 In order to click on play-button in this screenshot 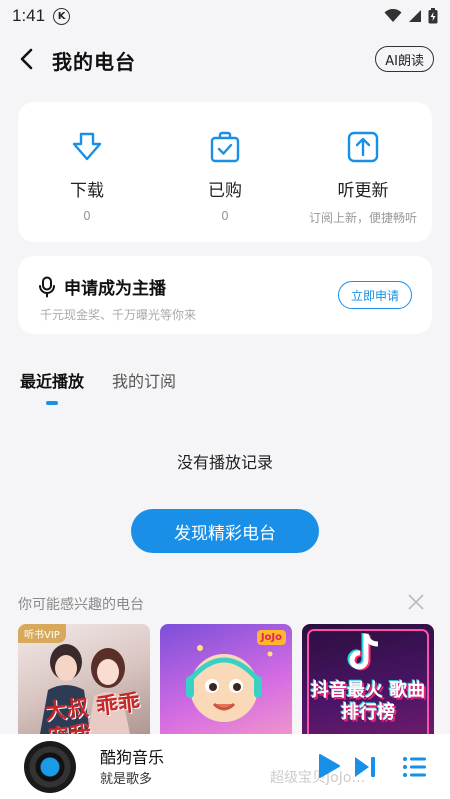, I will do `click(328, 766)`.